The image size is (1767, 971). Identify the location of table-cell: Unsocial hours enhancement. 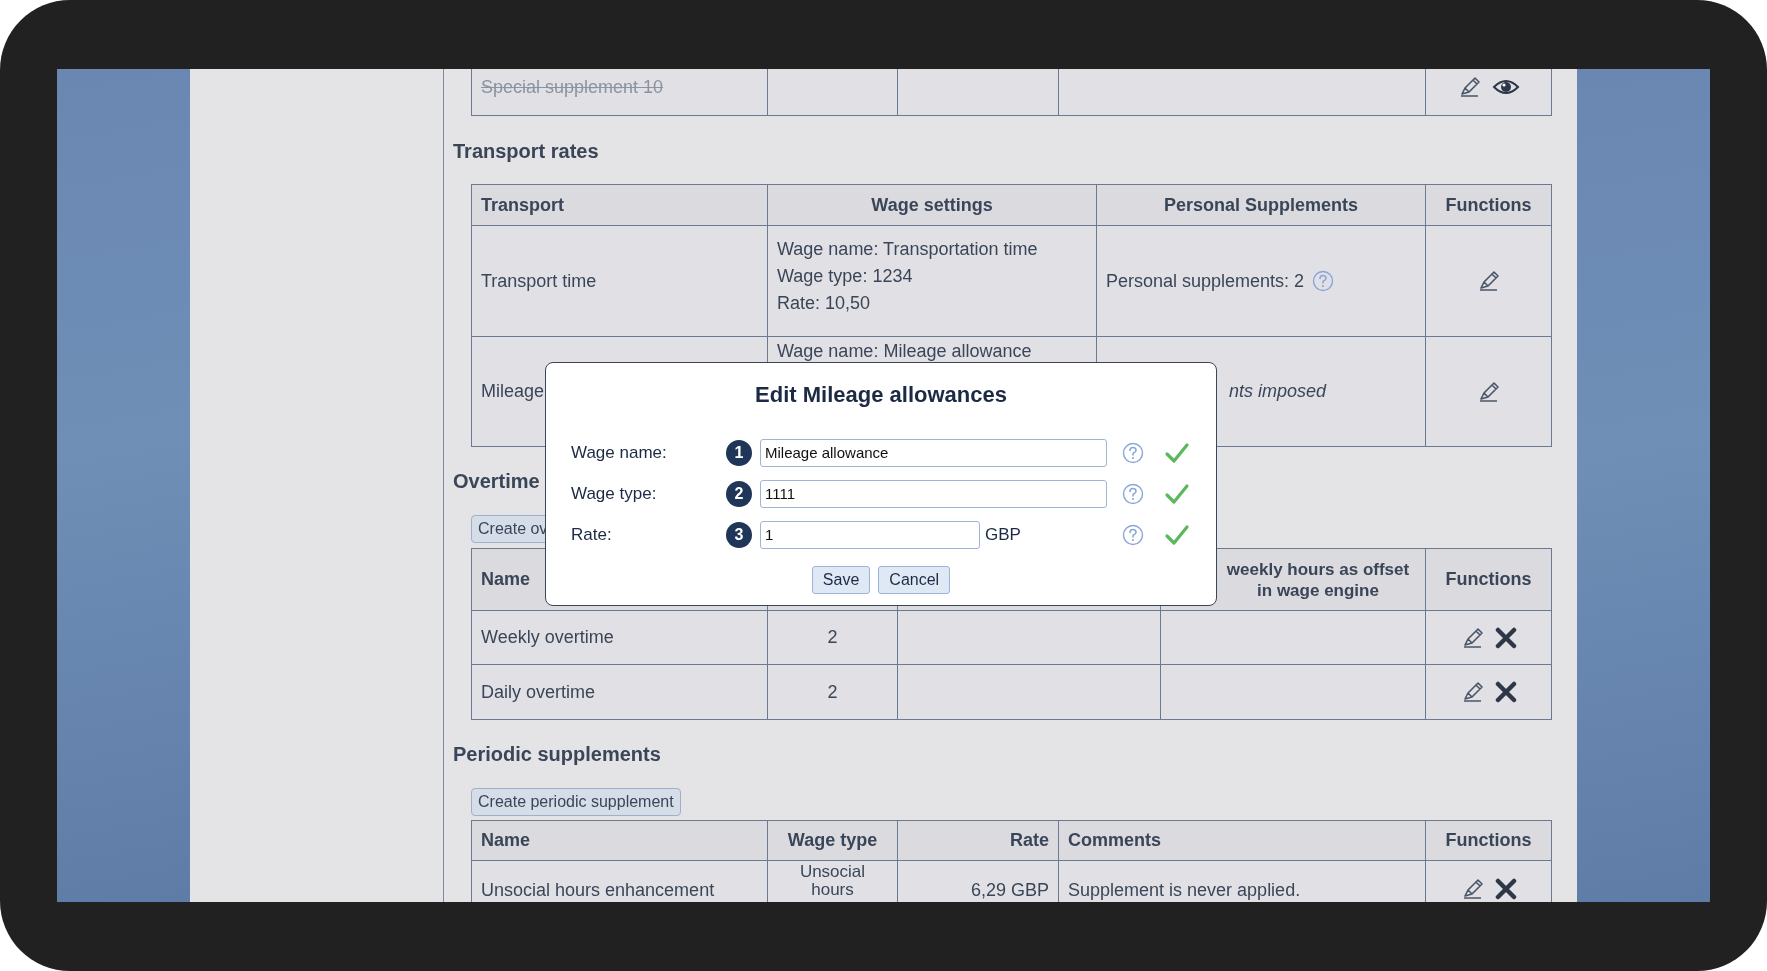
(598, 890).